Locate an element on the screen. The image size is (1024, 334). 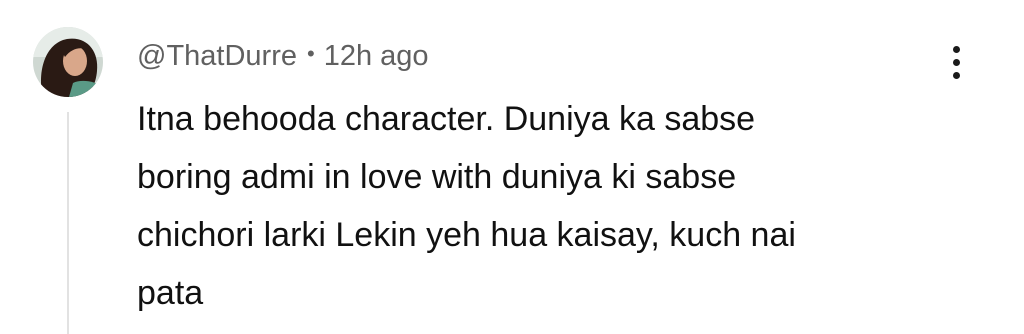
more-vertical-icon is located at coordinates (956, 62).